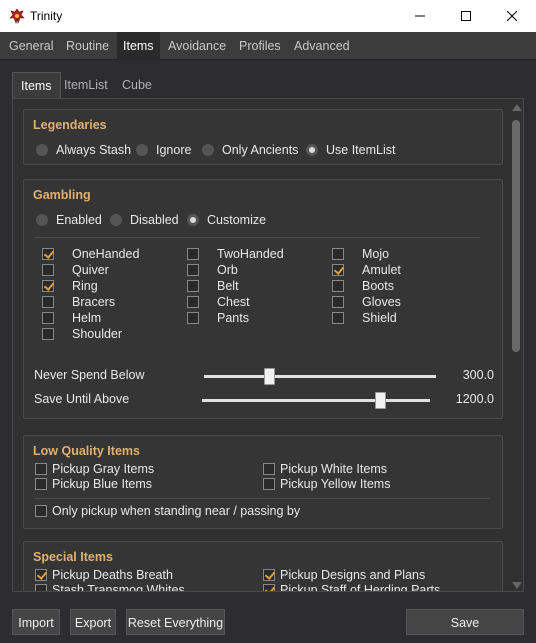 The height and width of the screenshot is (643, 536). Describe the element at coordinates (260, 46) in the screenshot. I see `tab-profiles: Profiles` at that location.